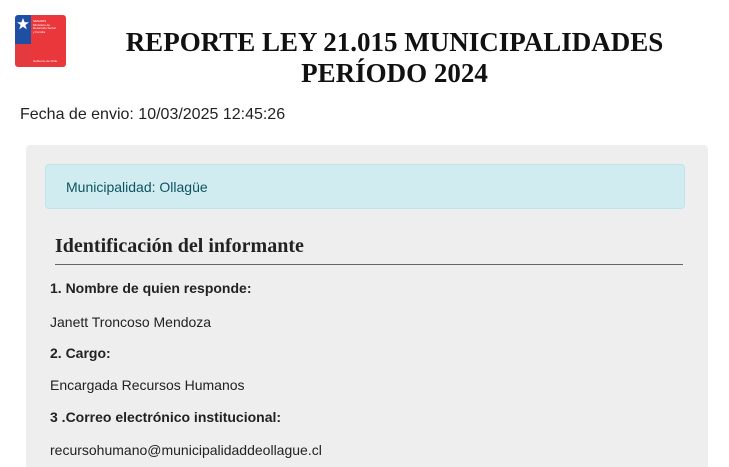 The image size is (729, 467). Describe the element at coordinates (147, 385) in the screenshot. I see `question-answer: Encargada Recursos Humanos` at that location.